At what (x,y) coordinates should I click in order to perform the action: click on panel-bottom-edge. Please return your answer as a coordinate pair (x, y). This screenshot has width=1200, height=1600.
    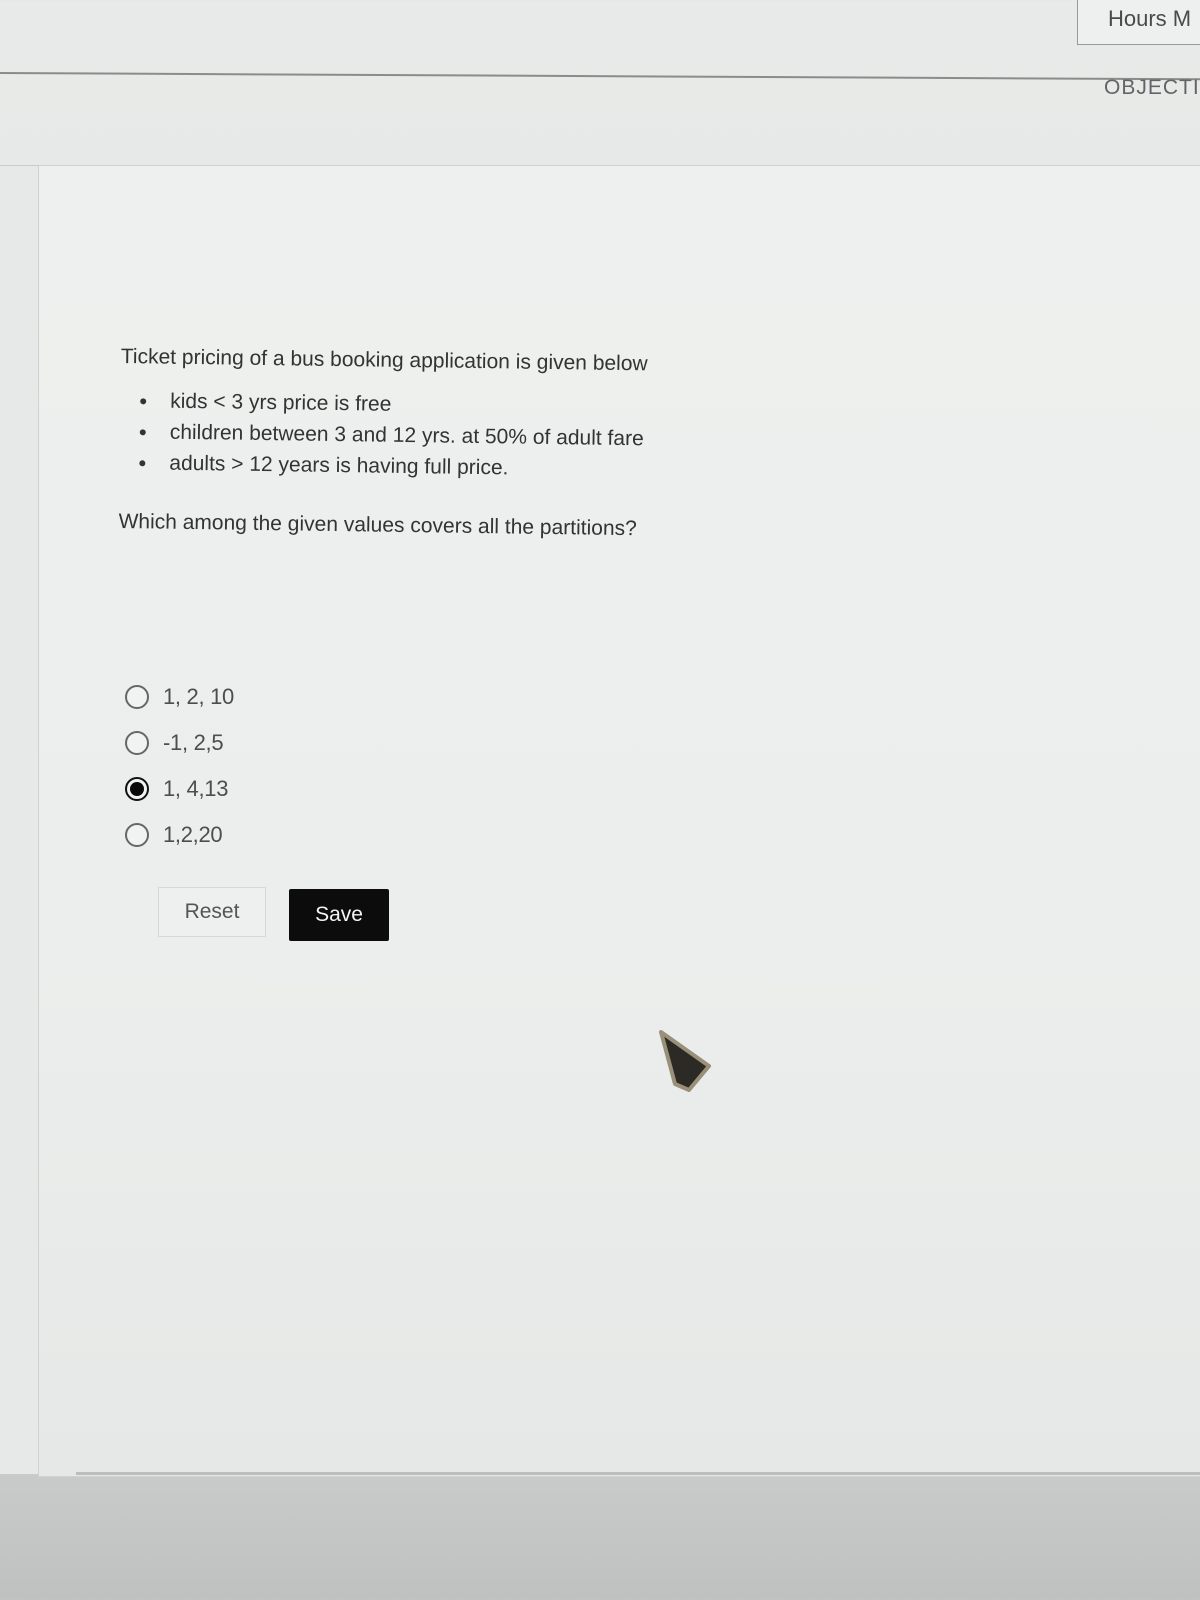
    Looking at the image, I should click on (638, 1473).